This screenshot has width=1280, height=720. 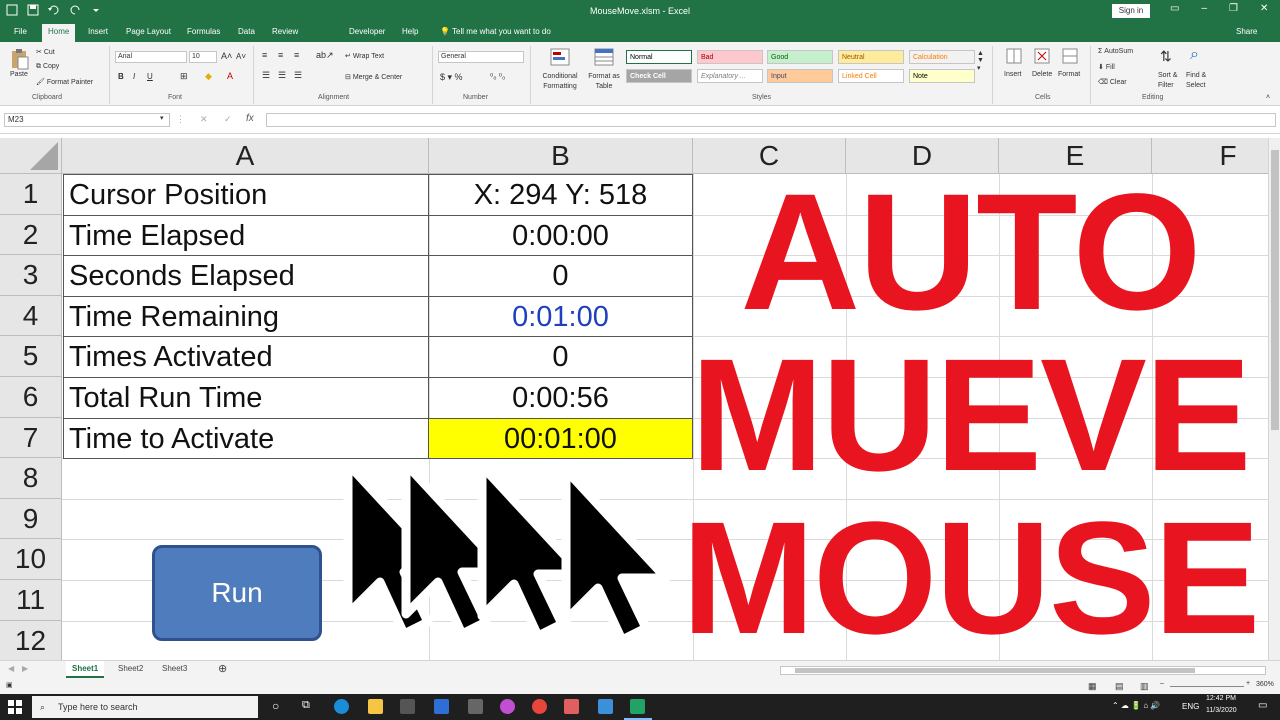 I want to click on row-header: 7, so click(x=31, y=438).